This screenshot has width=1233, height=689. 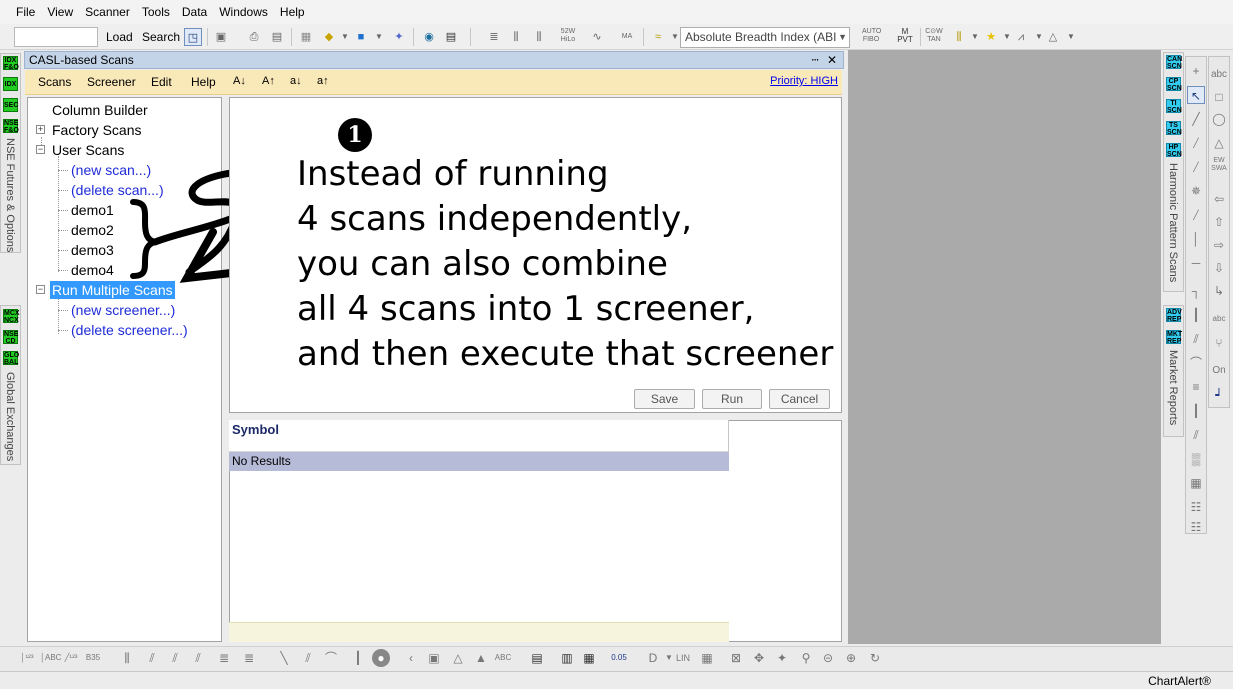 What do you see at coordinates (224, 658) in the screenshot?
I see `levels-icon: ≣` at bounding box center [224, 658].